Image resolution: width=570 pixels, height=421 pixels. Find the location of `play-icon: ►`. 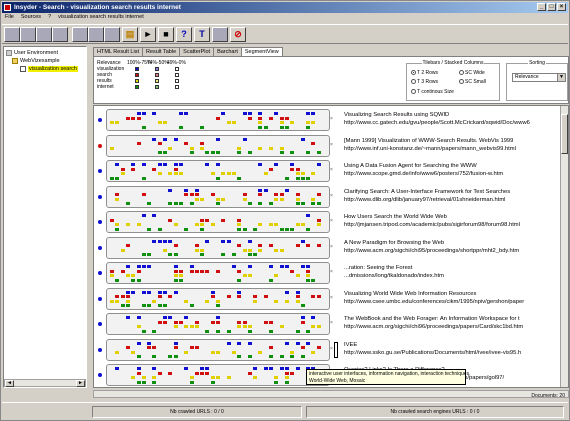

play-icon: ► is located at coordinates (148, 34).